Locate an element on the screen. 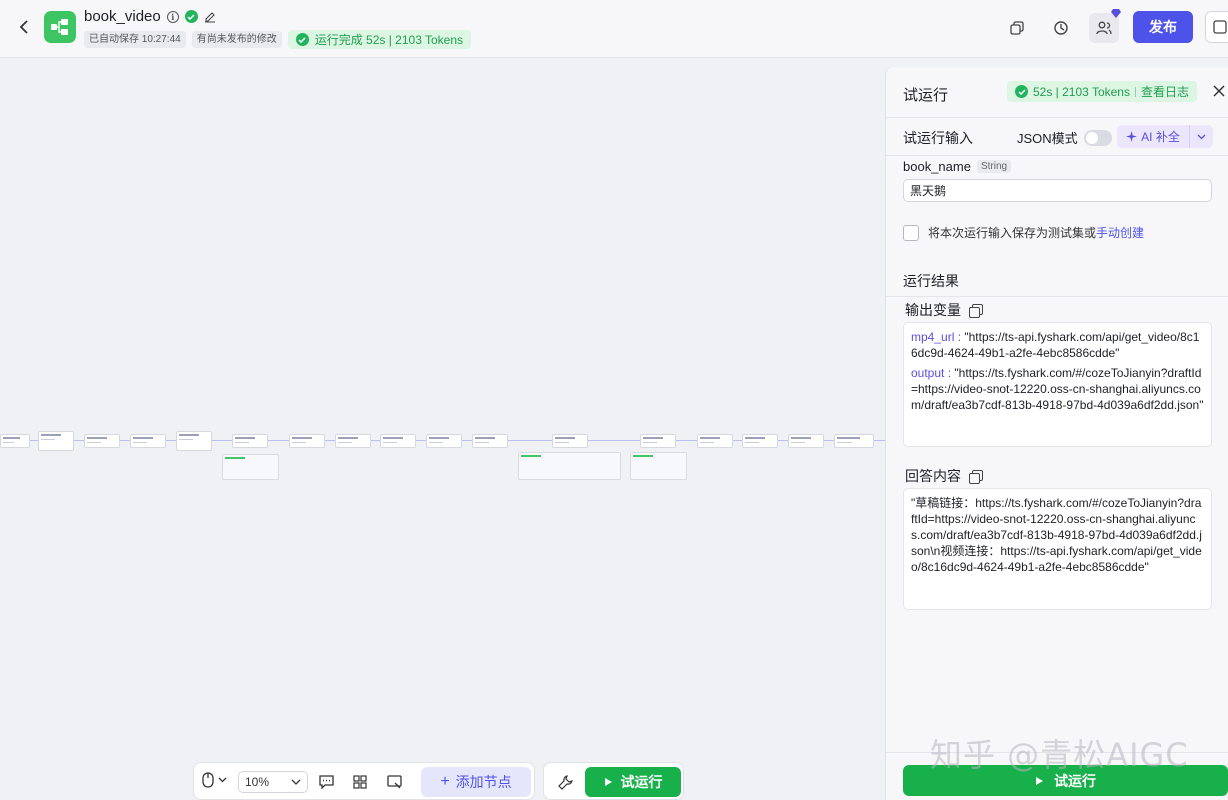 This screenshot has height=800, width=1228. diamond-badge-icon is located at coordinates (1116, 13).